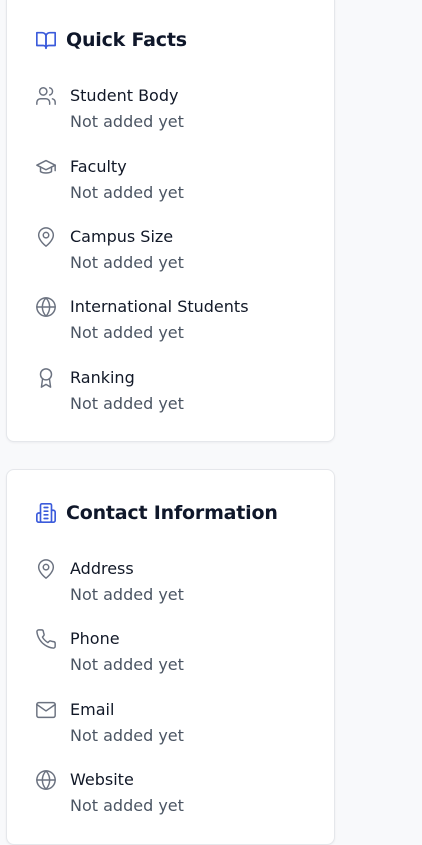  I want to click on fact-international-students: International Students Not added yet, so click(180, 321).